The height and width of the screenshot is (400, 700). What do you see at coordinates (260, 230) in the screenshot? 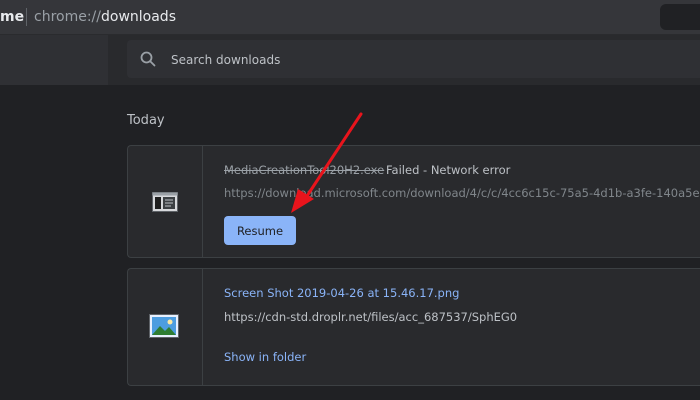
I see `resume-button: Resume` at bounding box center [260, 230].